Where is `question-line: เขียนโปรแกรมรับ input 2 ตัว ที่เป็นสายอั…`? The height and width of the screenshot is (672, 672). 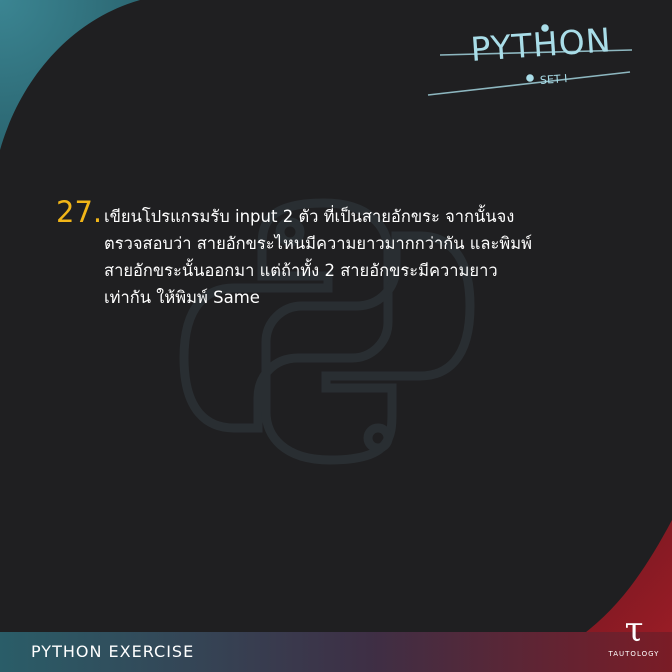
question-line: เขียนโปรแกรมรับ input 2 ตัว ที่เป็นสายอั… is located at coordinates (309, 216).